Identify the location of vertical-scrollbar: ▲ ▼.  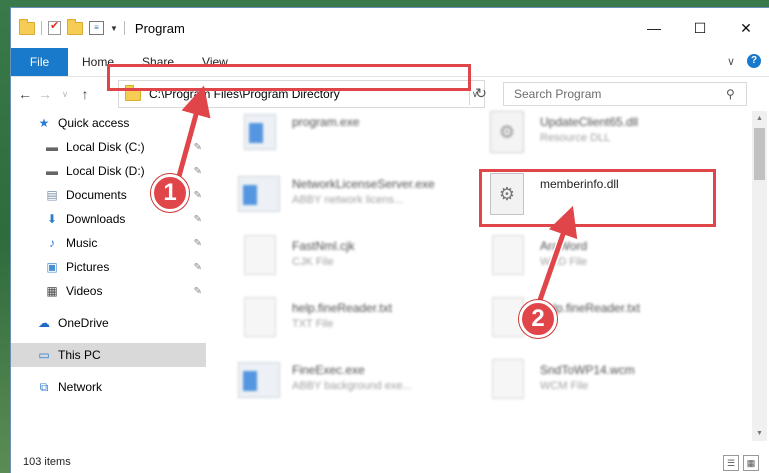
(759, 276).